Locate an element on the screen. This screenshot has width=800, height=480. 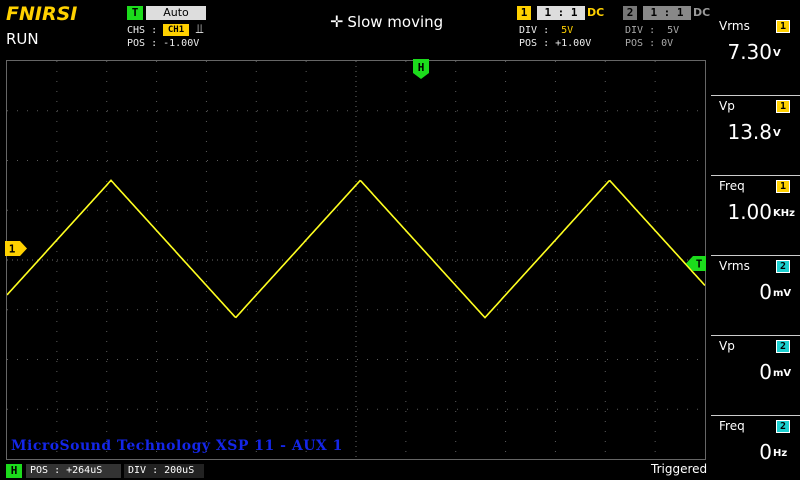
watermark-text: MicroSound Technology XSP 11 - AUX 1 is located at coordinates (177, 446).